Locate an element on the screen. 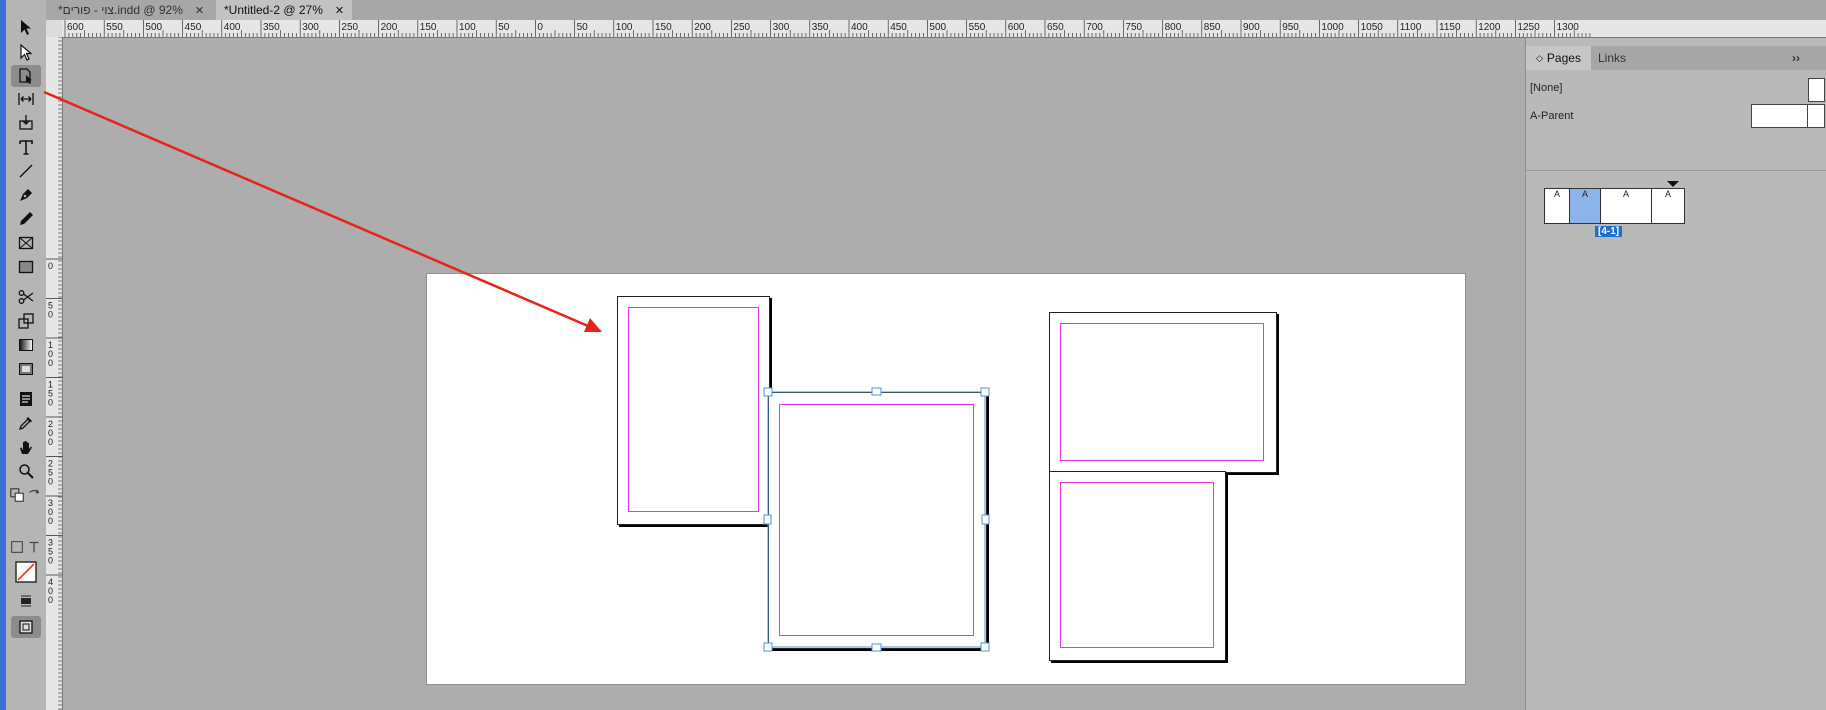  rectangle-frame-tool-icon is located at coordinates (26, 243).